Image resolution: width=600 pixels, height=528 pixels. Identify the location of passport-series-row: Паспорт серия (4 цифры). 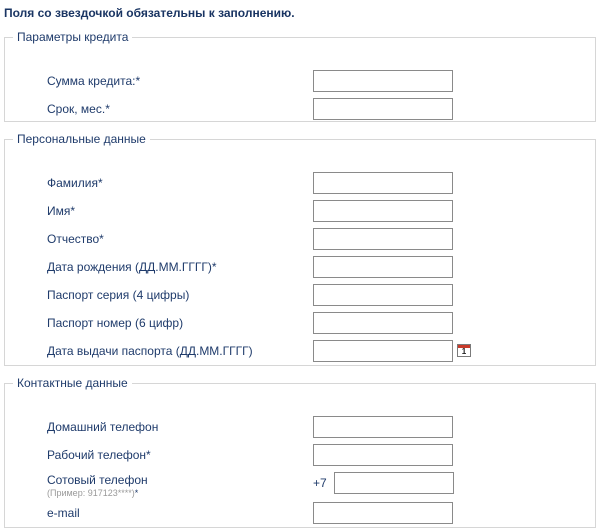
(300, 296).